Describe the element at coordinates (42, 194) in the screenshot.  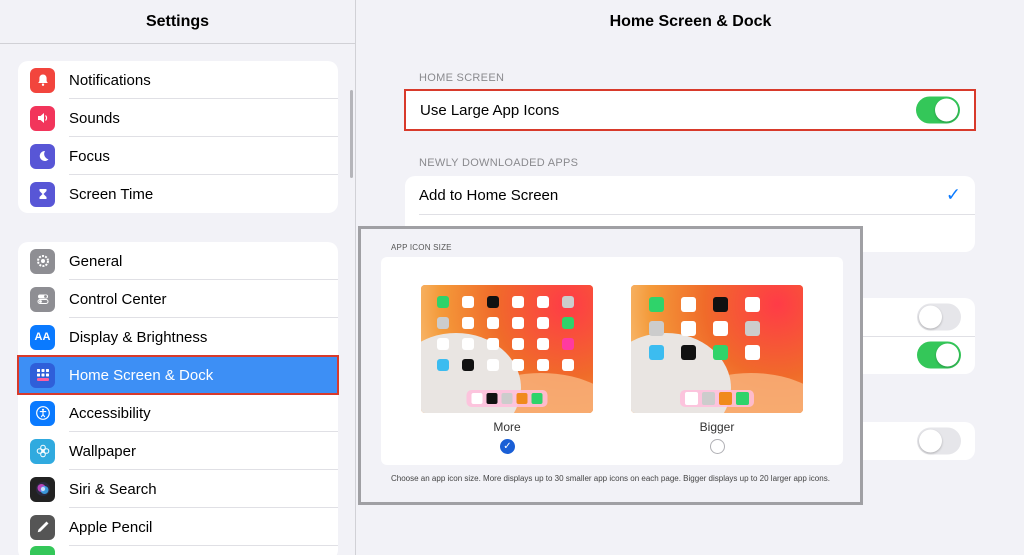
I see `hourglass-icon` at that location.